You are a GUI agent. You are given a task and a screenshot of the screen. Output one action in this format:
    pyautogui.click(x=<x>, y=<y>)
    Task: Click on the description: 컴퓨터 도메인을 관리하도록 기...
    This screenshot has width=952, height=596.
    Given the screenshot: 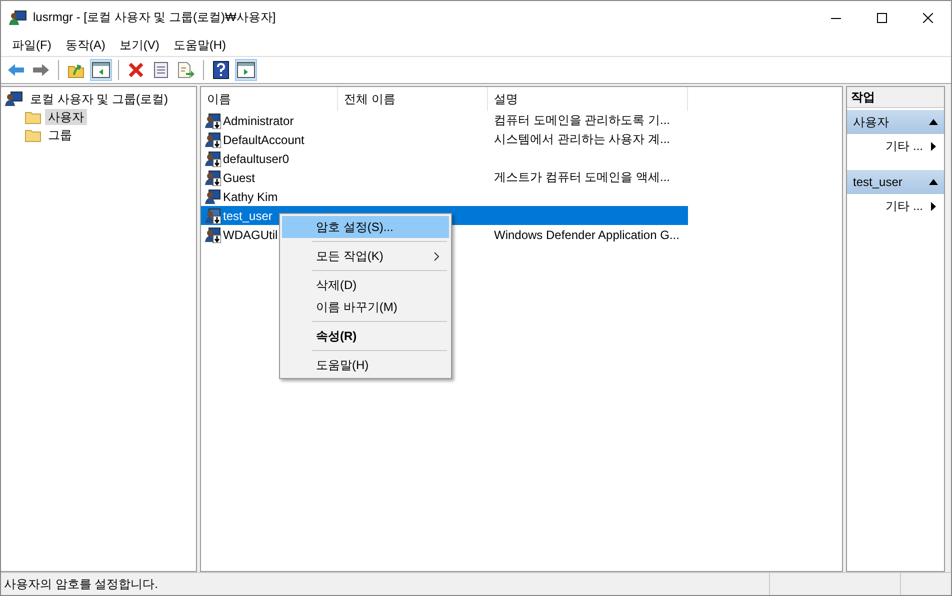 What is the action you would take?
    pyautogui.click(x=582, y=120)
    